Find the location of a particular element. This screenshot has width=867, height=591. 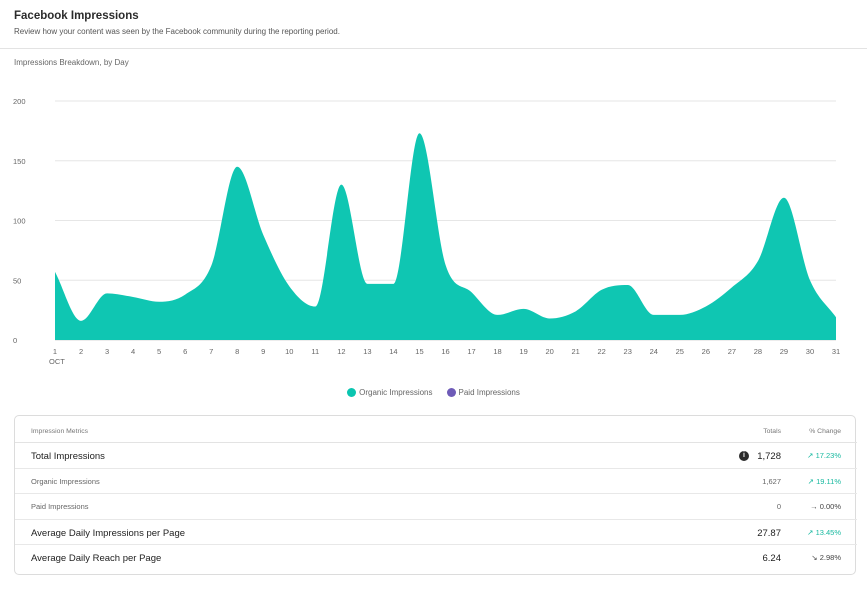

x-tick-label: 13 is located at coordinates (367, 351).